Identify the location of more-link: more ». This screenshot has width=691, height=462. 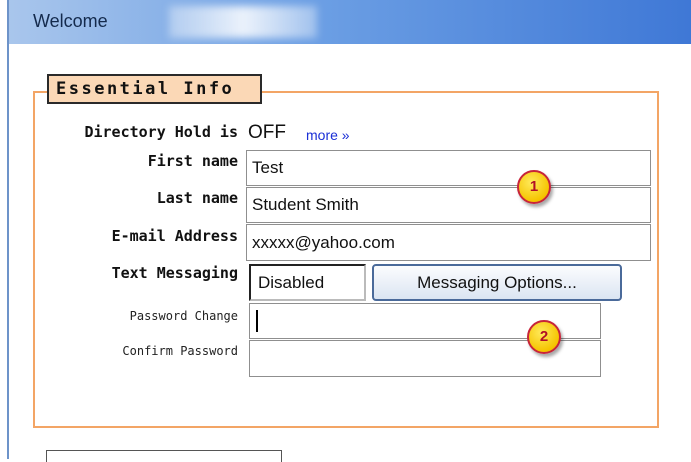
(328, 135).